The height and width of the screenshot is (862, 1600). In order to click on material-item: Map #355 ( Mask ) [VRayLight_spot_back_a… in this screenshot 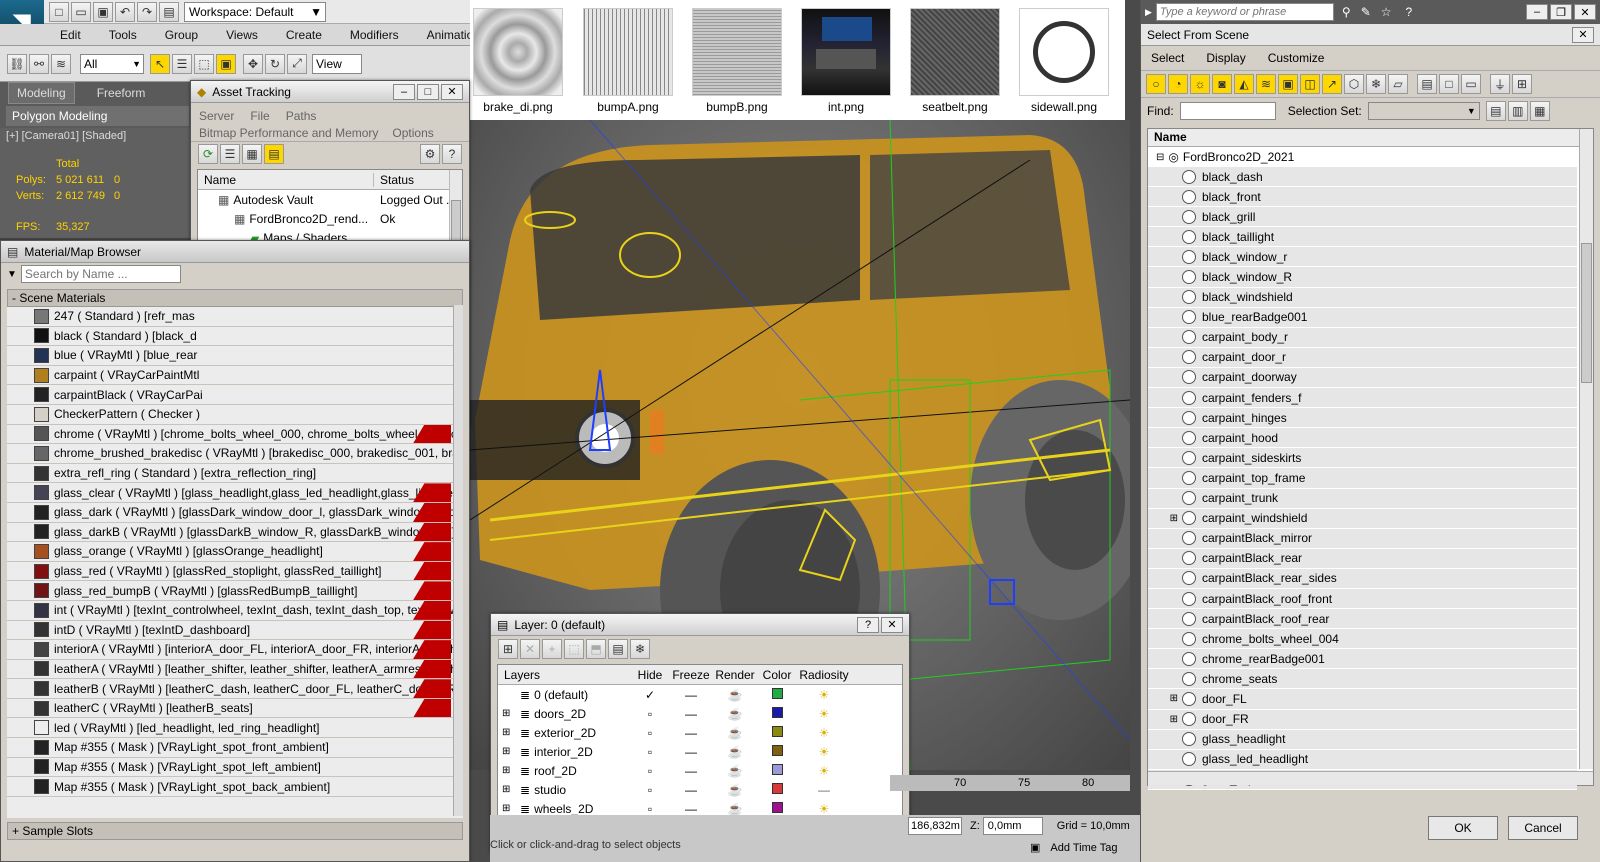, I will do `click(235, 787)`.